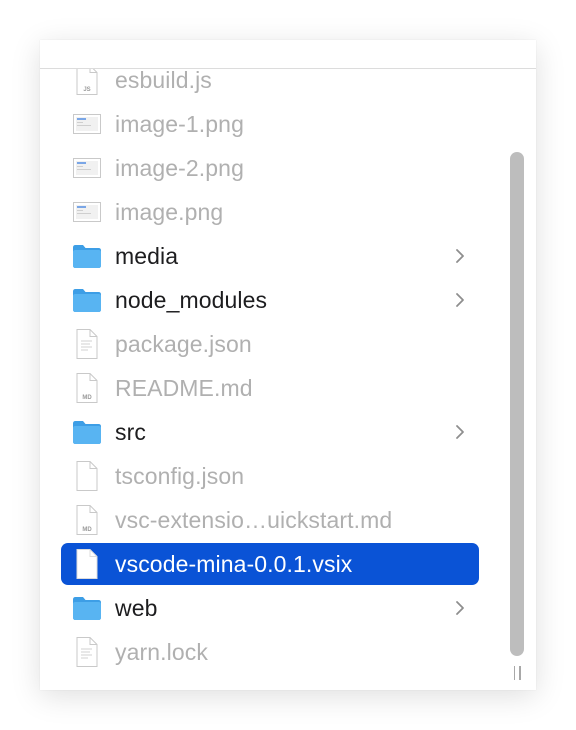 The image size is (576, 730). Describe the element at coordinates (179, 123) in the screenshot. I see `item-label: image-1.png` at that location.